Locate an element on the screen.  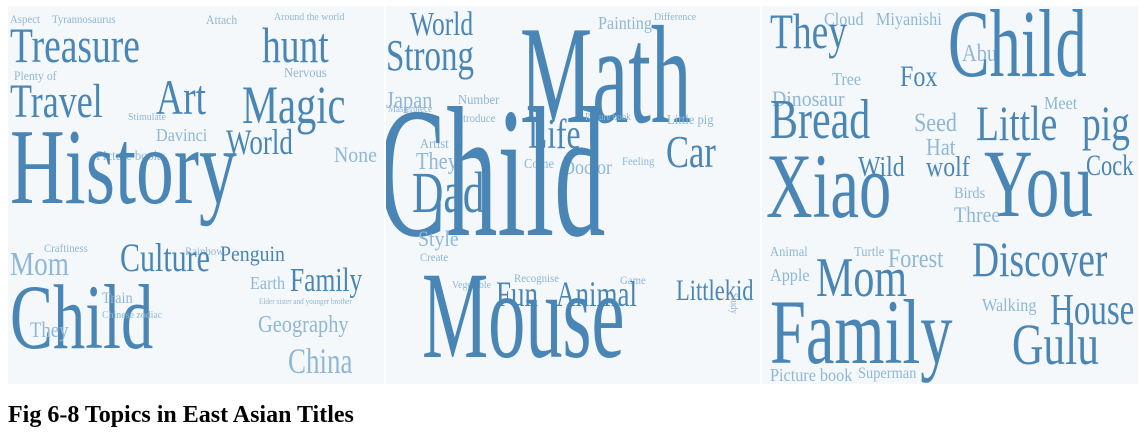
word-cloud-term: Study is located at coordinates (733, 304).